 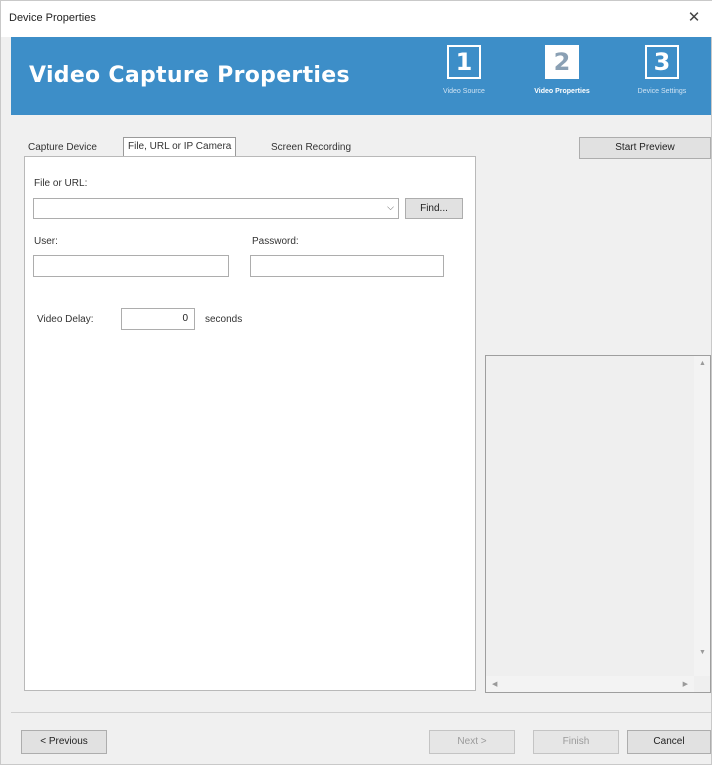 I want to click on chevron-down-icon: ⌵, so click(x=390, y=207).